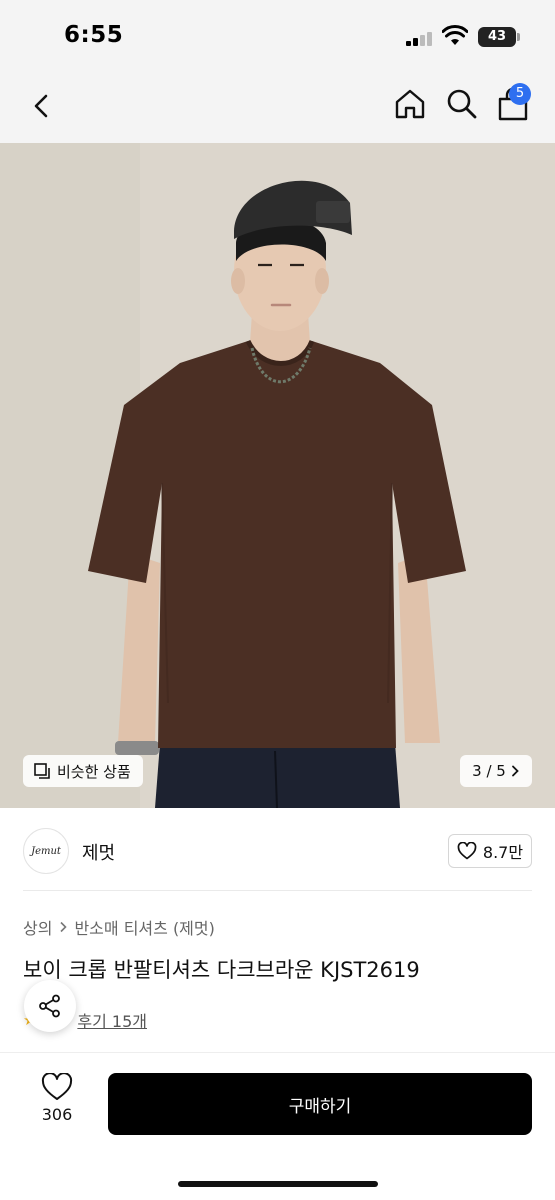 The height and width of the screenshot is (1200, 555). Describe the element at coordinates (420, 38) in the screenshot. I see `signal-icon` at that location.